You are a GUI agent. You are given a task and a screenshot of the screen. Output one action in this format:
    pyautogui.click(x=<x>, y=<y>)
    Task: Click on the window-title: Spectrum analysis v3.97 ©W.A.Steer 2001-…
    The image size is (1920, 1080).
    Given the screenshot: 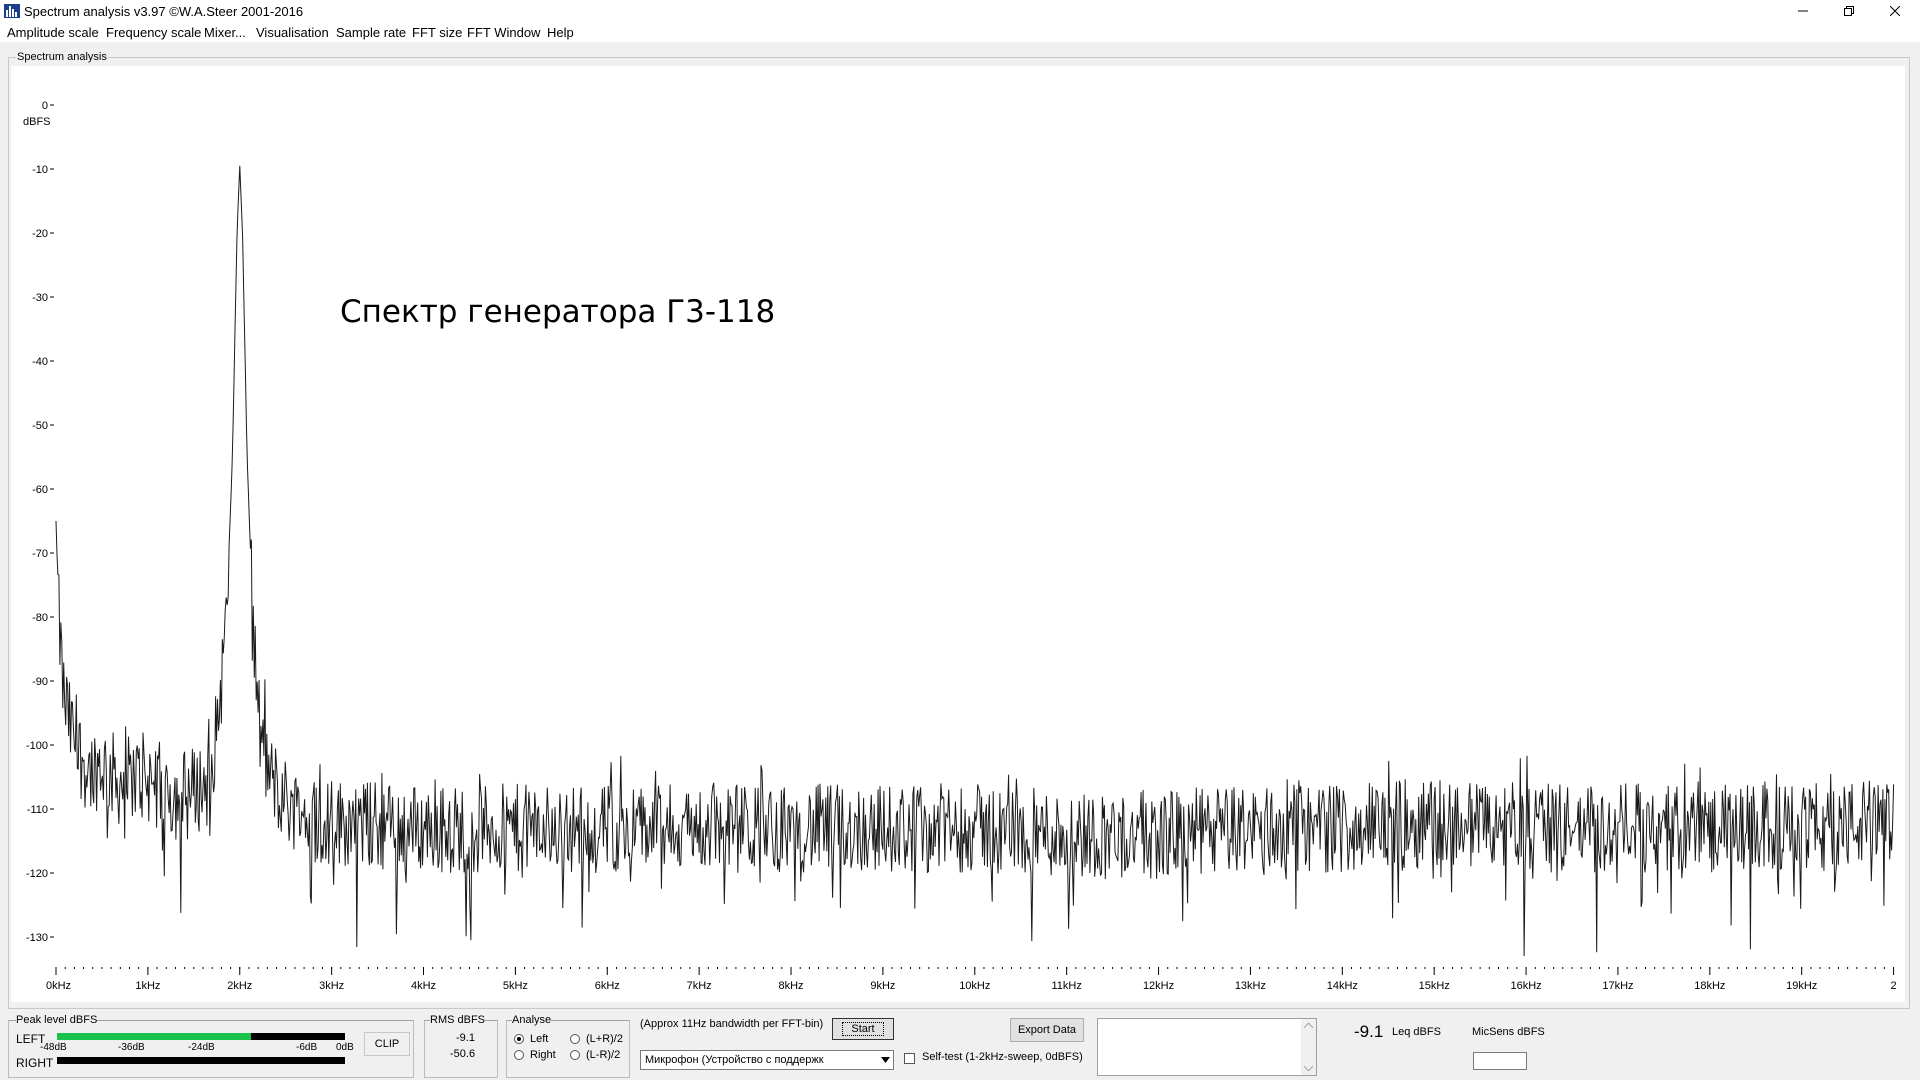 What is the action you would take?
    pyautogui.click(x=164, y=11)
    